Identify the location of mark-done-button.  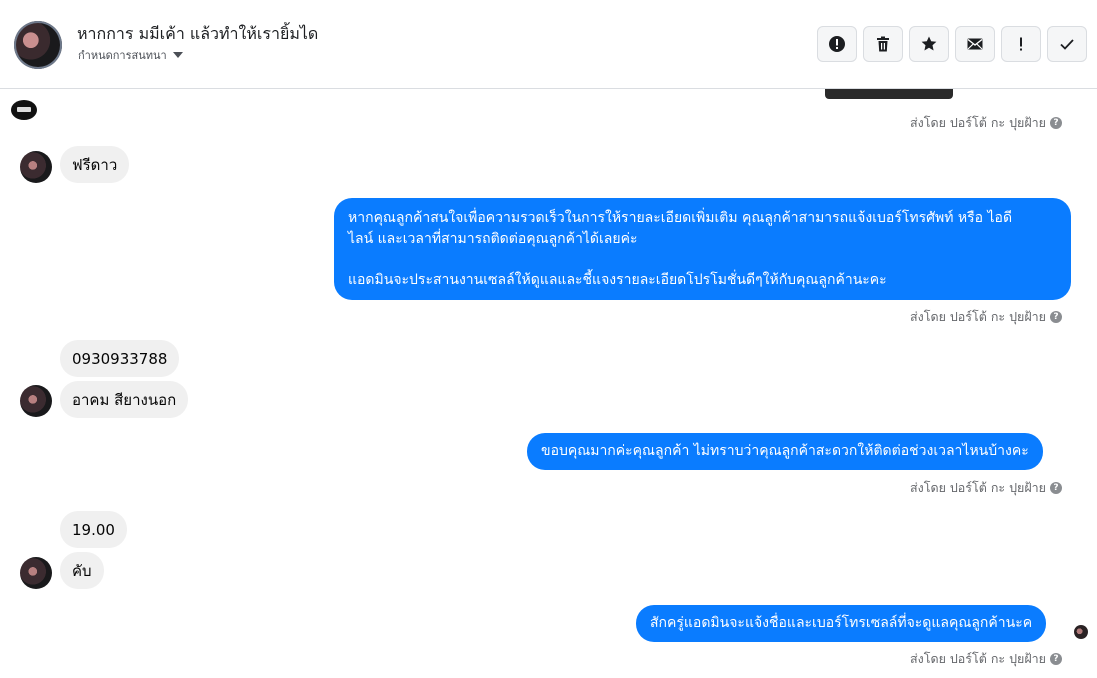
(1067, 44).